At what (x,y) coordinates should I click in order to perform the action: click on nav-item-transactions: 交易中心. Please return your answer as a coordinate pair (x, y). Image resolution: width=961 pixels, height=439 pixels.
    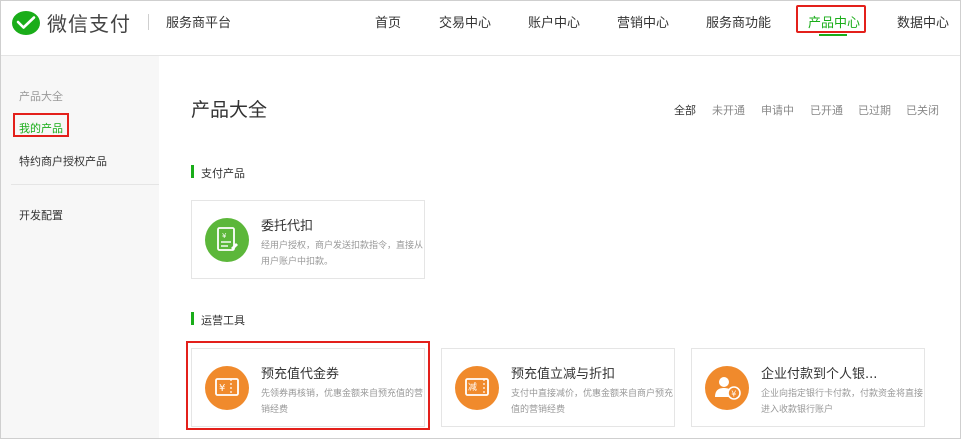
    Looking at the image, I should click on (465, 21).